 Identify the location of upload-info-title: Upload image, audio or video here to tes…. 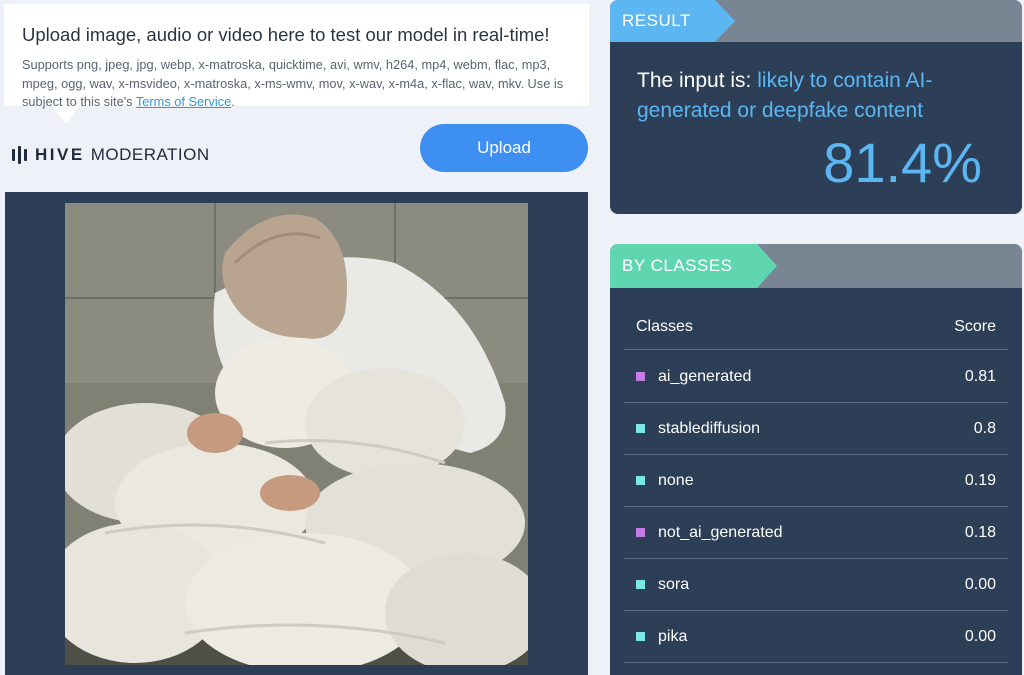
(286, 34).